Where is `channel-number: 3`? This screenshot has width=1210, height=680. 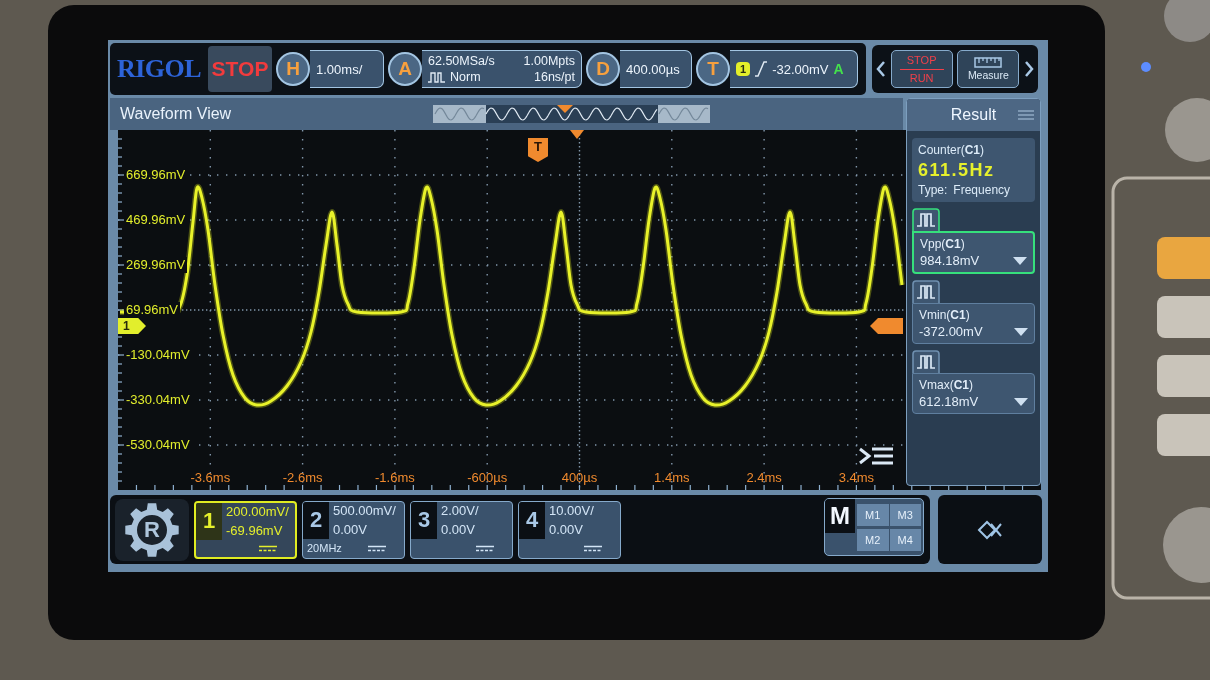 channel-number: 3 is located at coordinates (424, 520).